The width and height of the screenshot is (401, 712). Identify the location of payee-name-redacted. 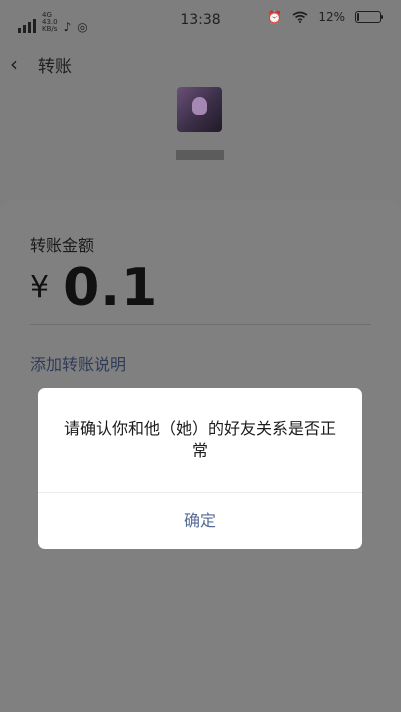
(200, 155).